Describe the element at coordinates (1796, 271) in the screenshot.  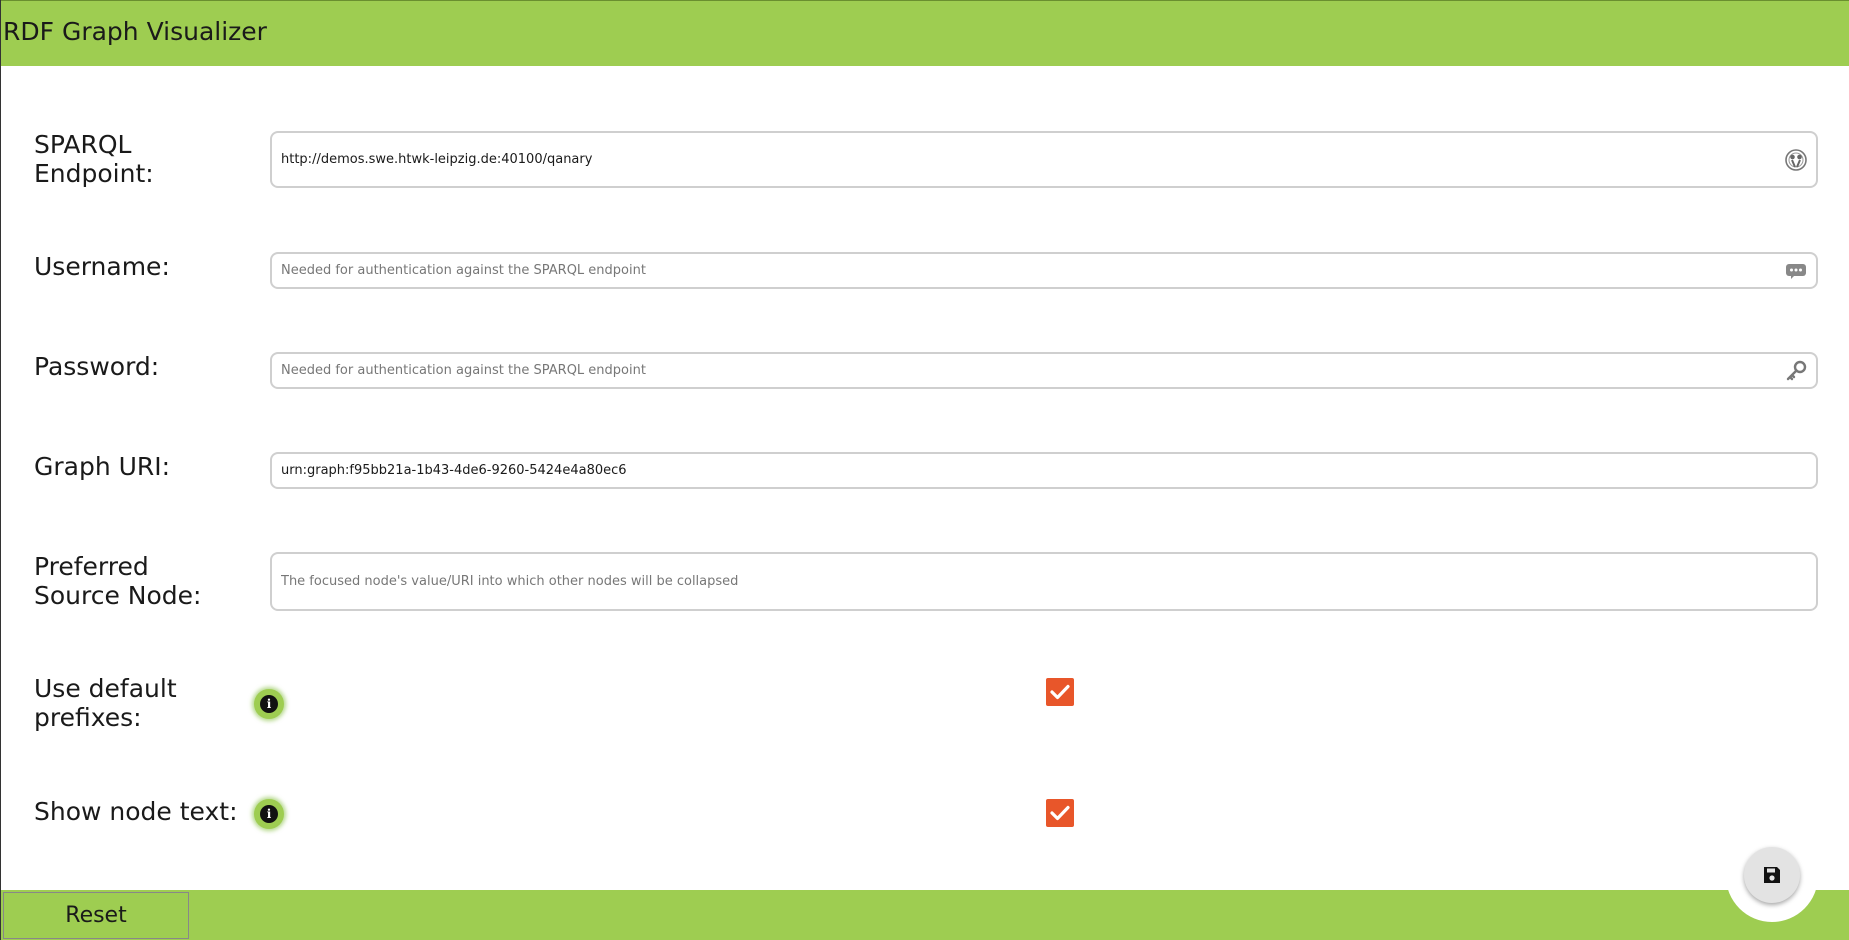
I see `dots-bubble-icon` at that location.